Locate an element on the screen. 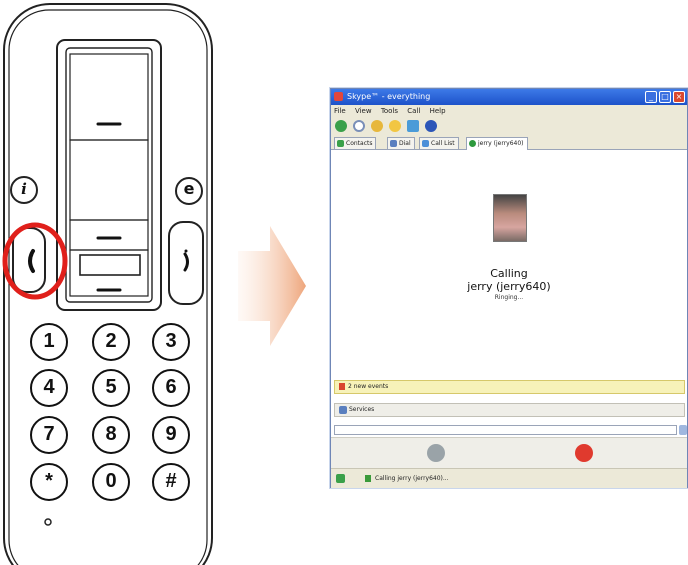 The width and height of the screenshot is (688, 565). contacts-icon is located at coordinates (340, 143).